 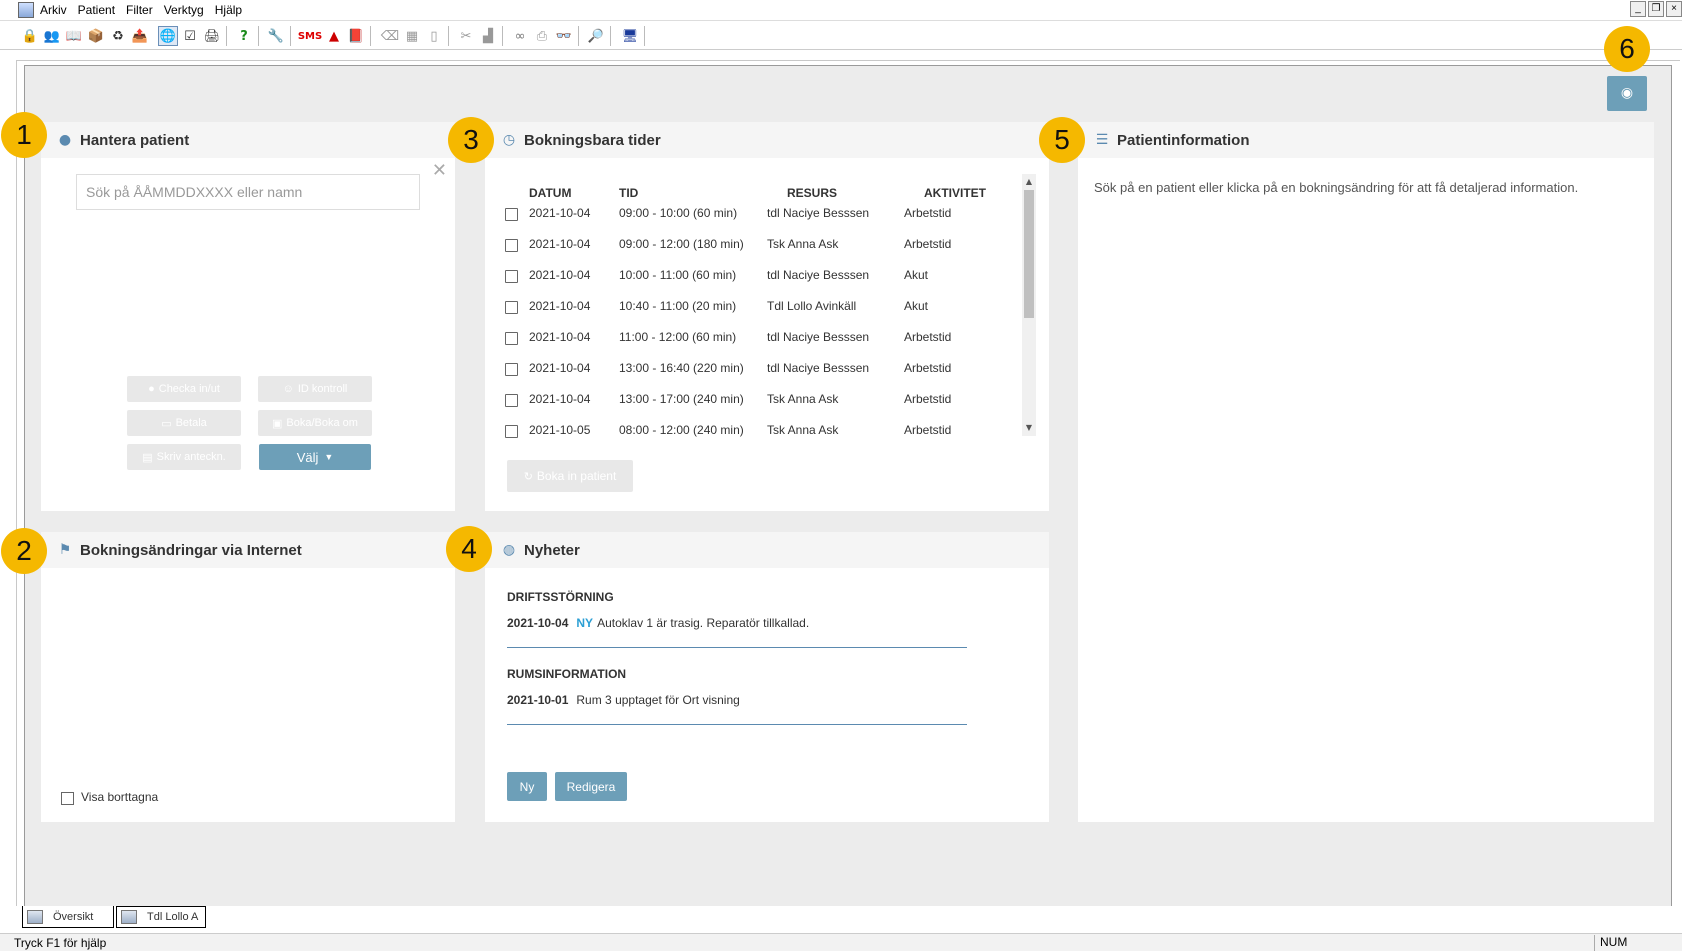 I want to click on restore-button: ❐, so click(x=1656, y=9).